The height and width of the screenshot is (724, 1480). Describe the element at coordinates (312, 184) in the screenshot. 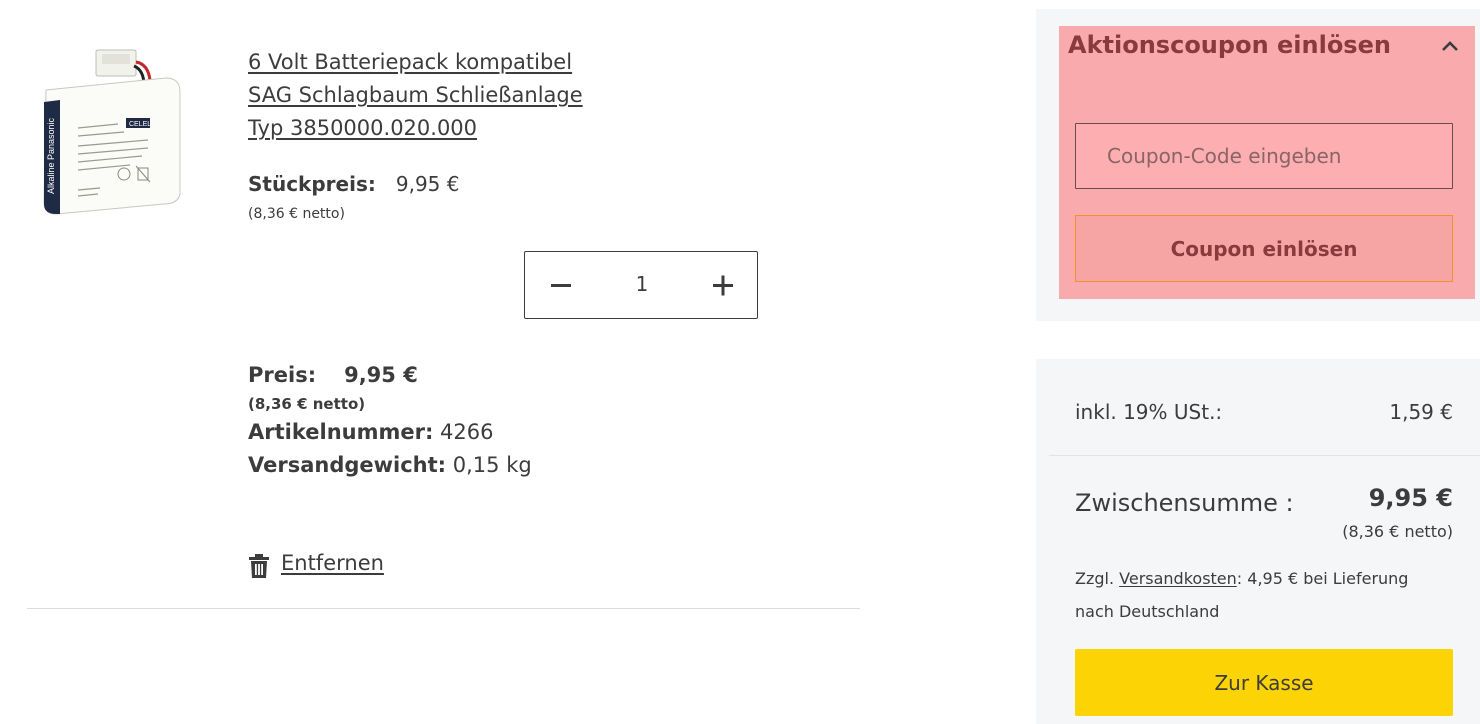

I see `unit-price-label: Stückpreis:` at that location.